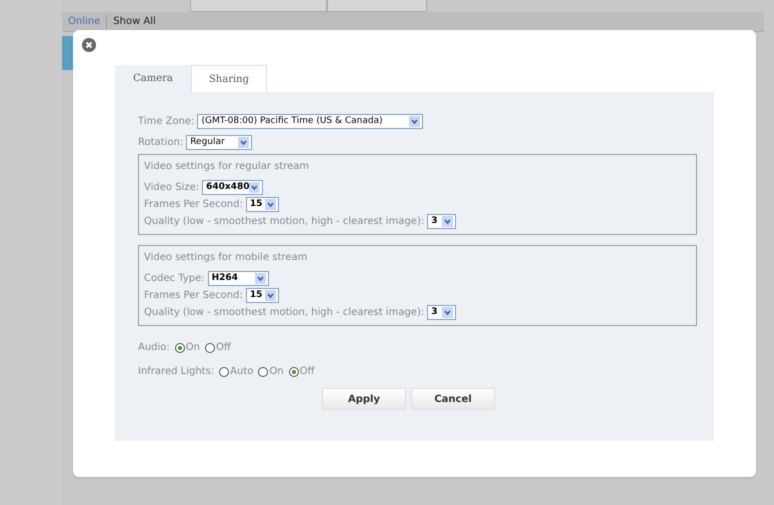 This screenshot has width=774, height=505. I want to click on field-label: Video Size:, so click(172, 188).